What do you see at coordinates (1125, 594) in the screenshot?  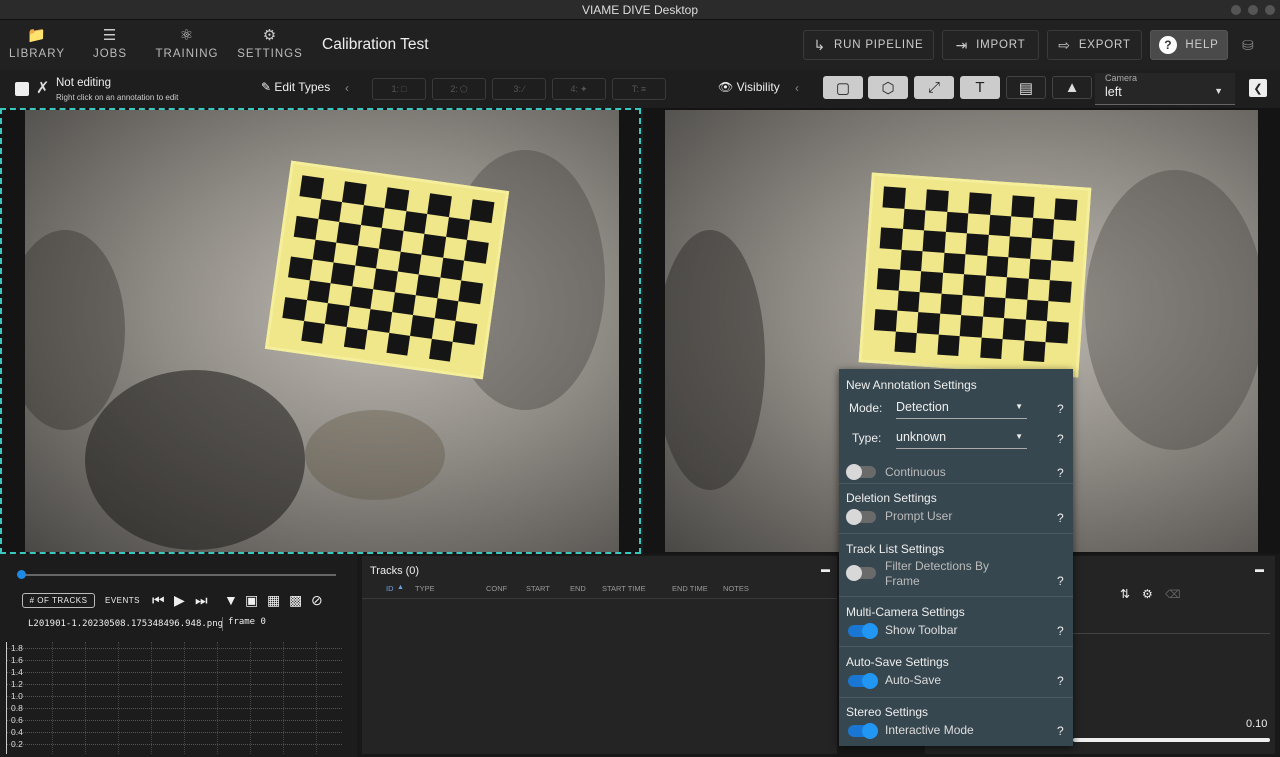 I see `sort-icon: ⇅` at bounding box center [1125, 594].